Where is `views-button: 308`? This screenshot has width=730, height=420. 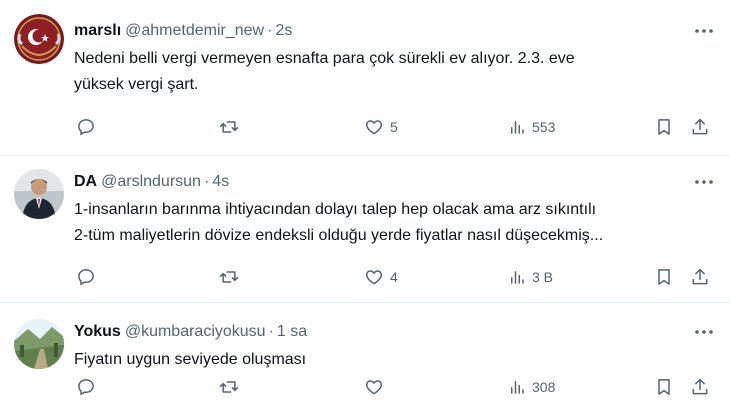
views-button: 308 is located at coordinates (531, 387).